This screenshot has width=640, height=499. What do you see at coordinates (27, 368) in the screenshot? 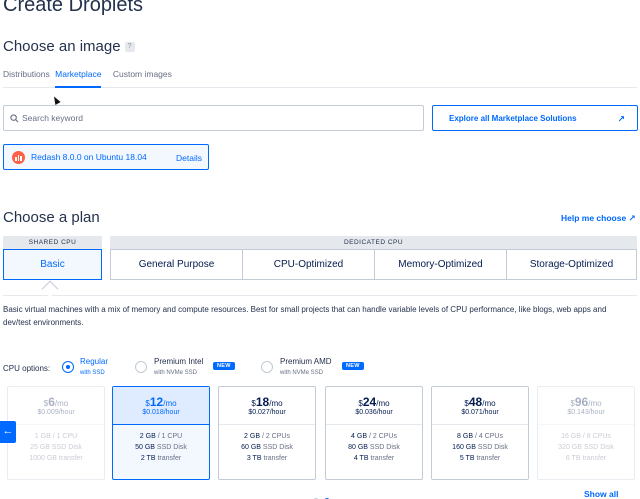
I see `cpu-options-label: CPU options:` at bounding box center [27, 368].